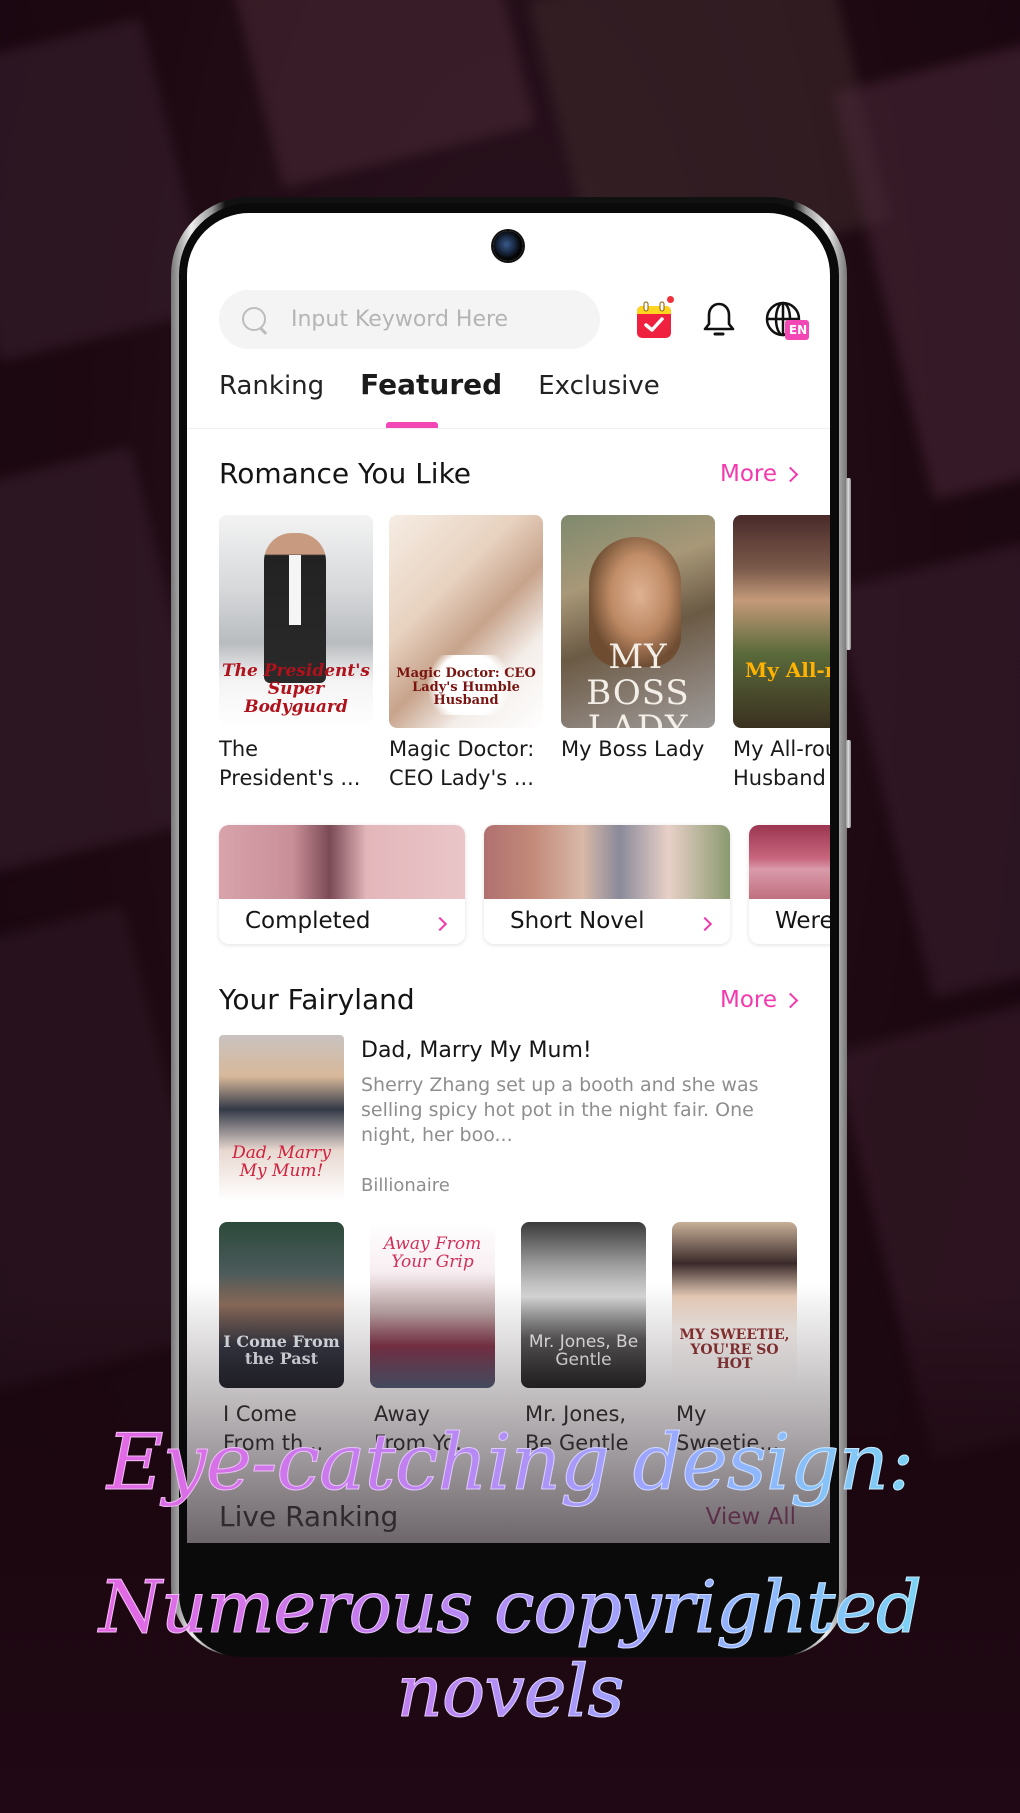  What do you see at coordinates (636, 749) in the screenshot?
I see `book-title: My Boss Lady` at bounding box center [636, 749].